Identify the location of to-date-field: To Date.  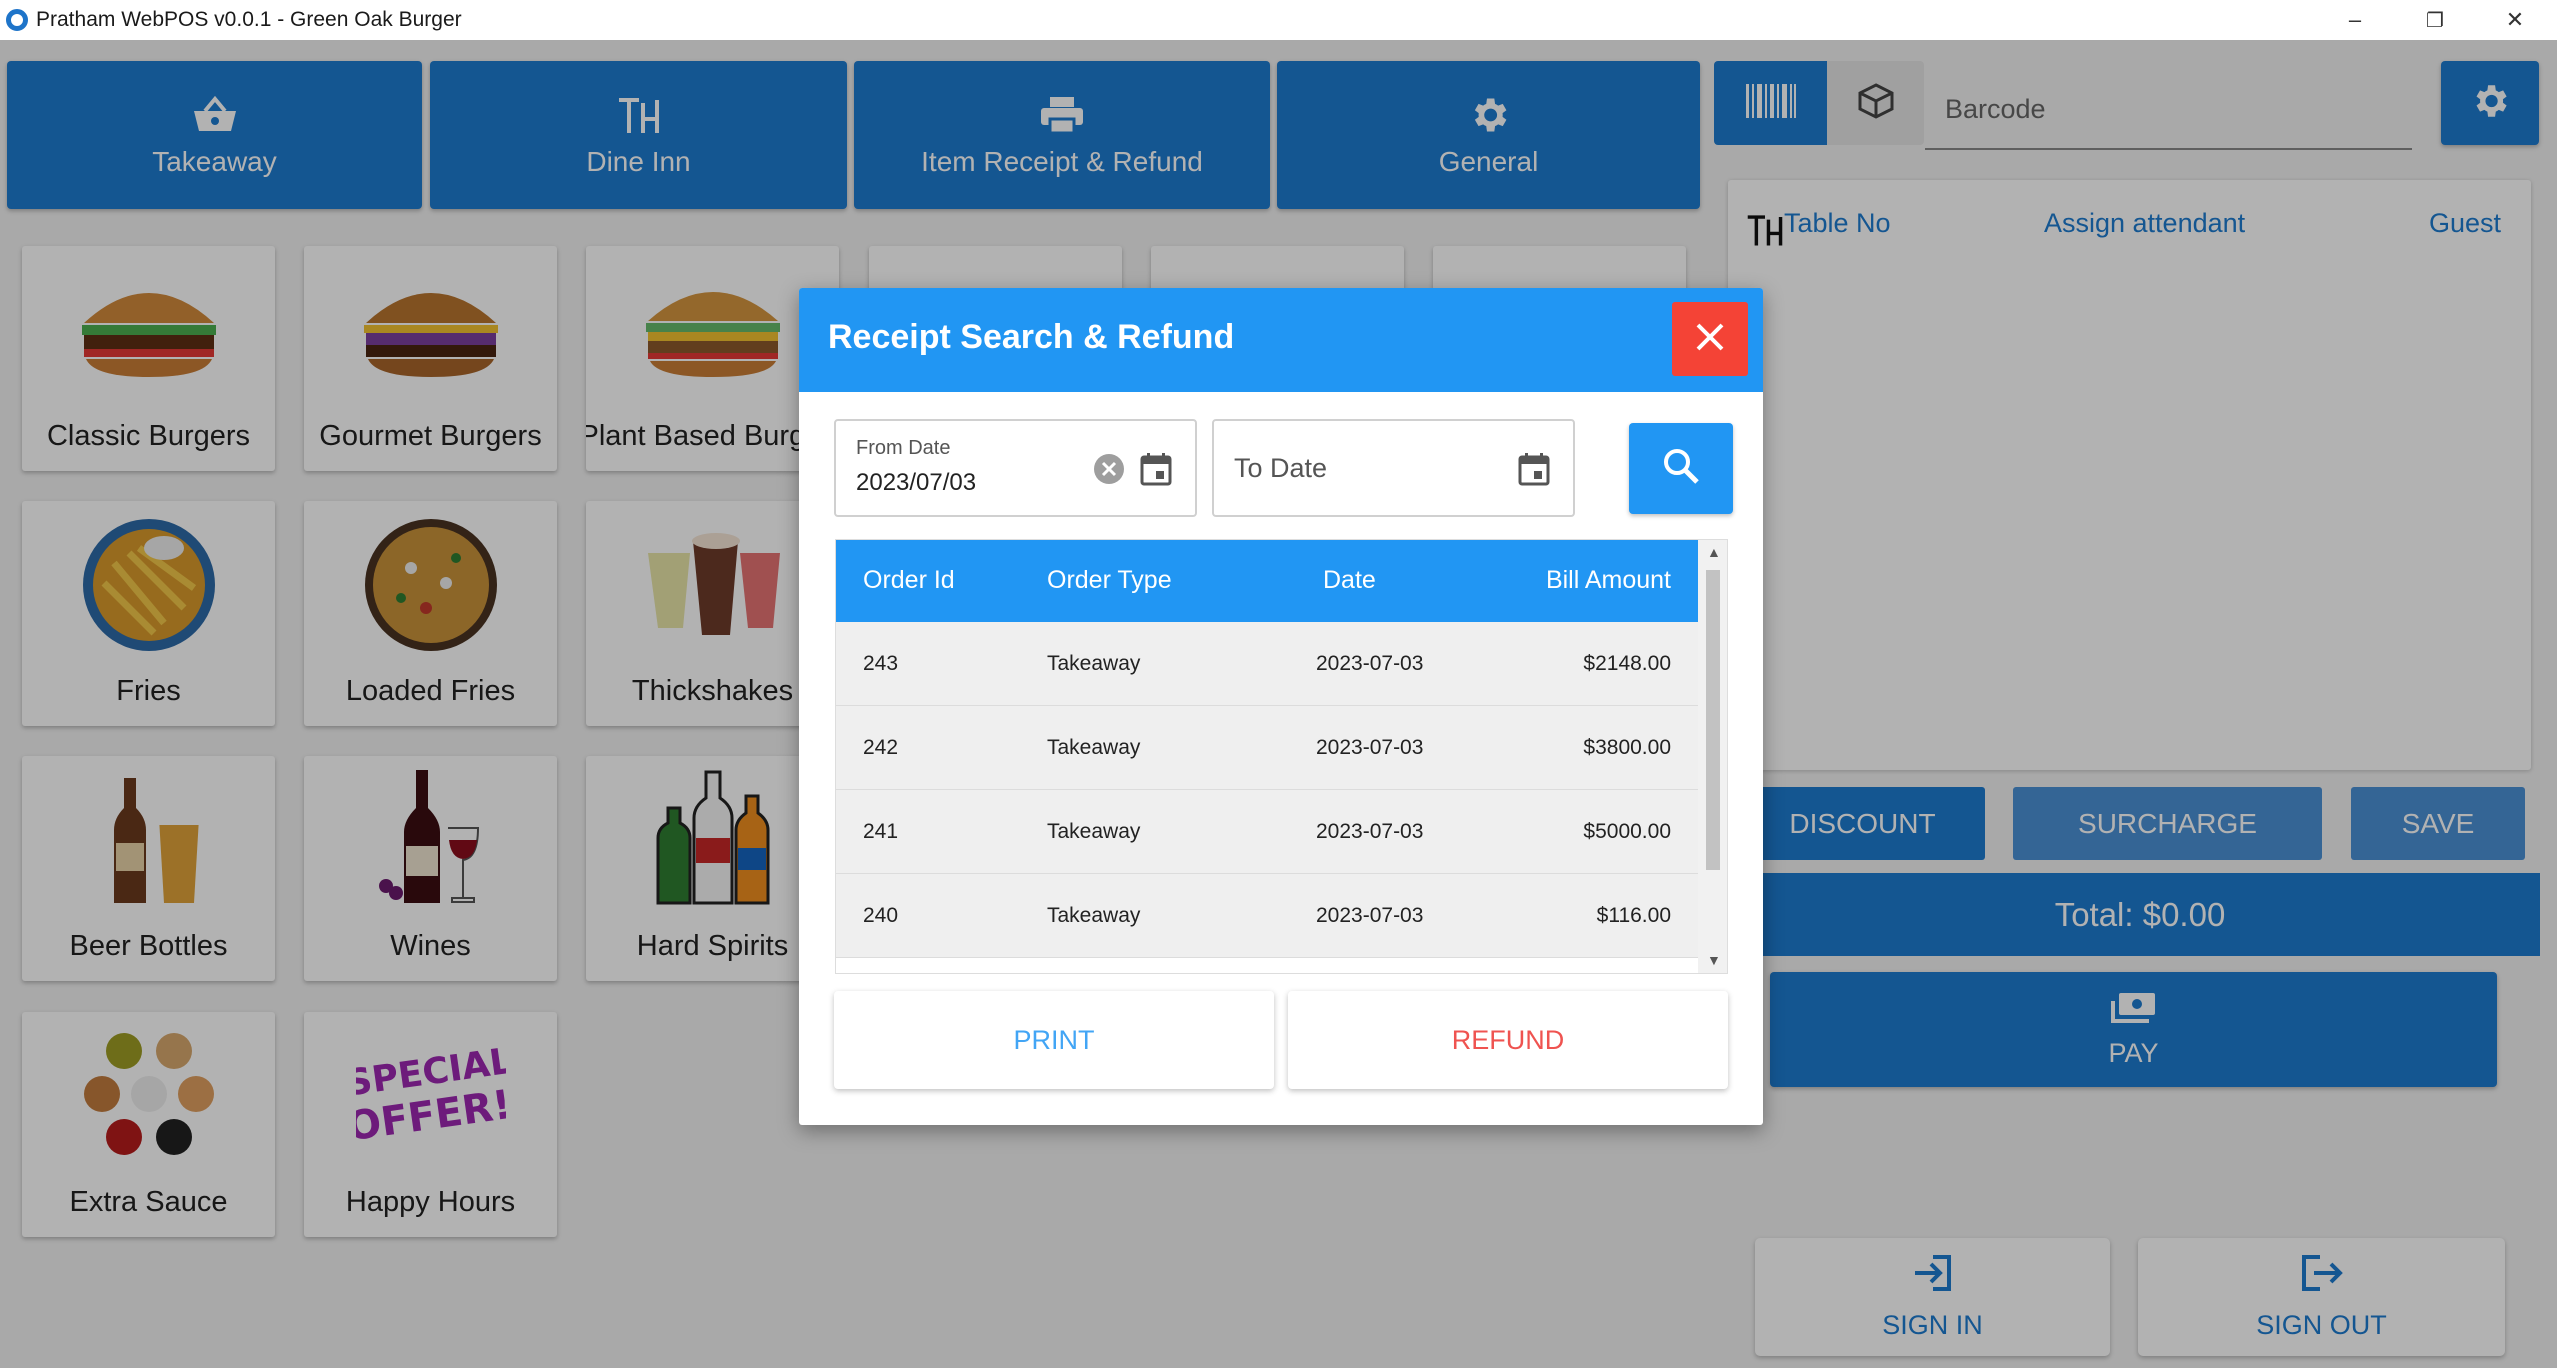
(1393, 468).